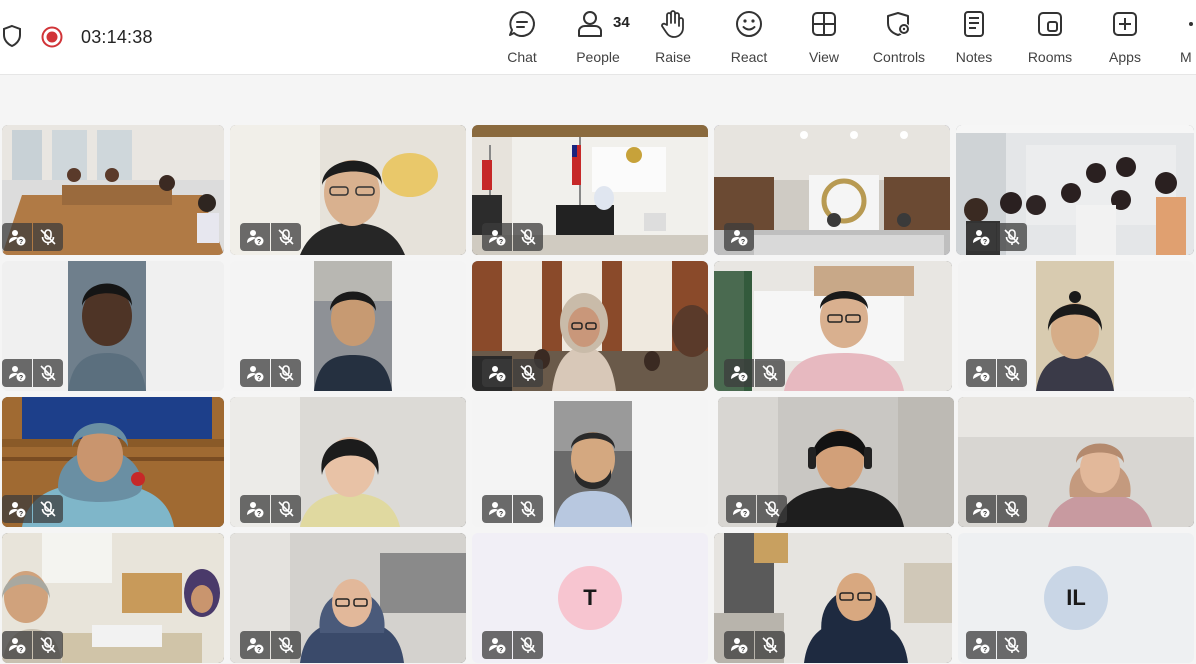 This screenshot has height=664, width=1196. Describe the element at coordinates (1125, 57) in the screenshot. I see `apps-label: Apps` at that location.